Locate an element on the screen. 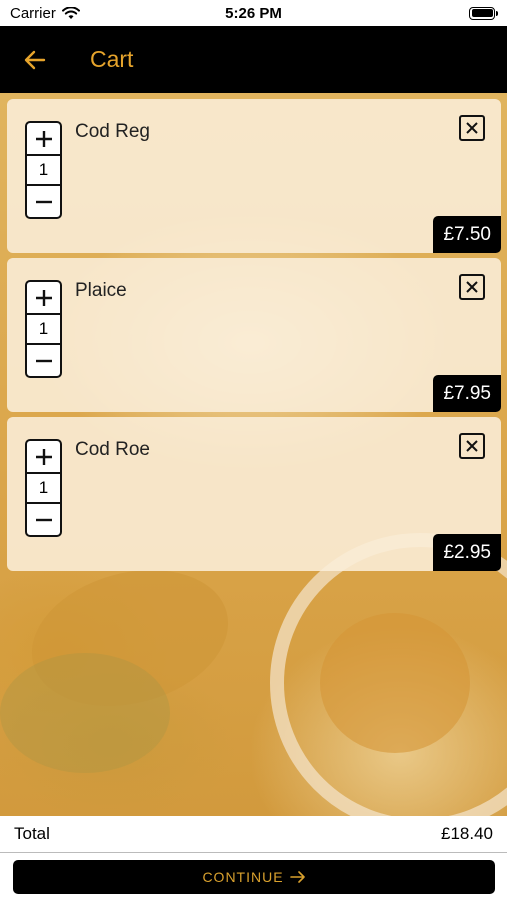  back-button is located at coordinates (35, 59).